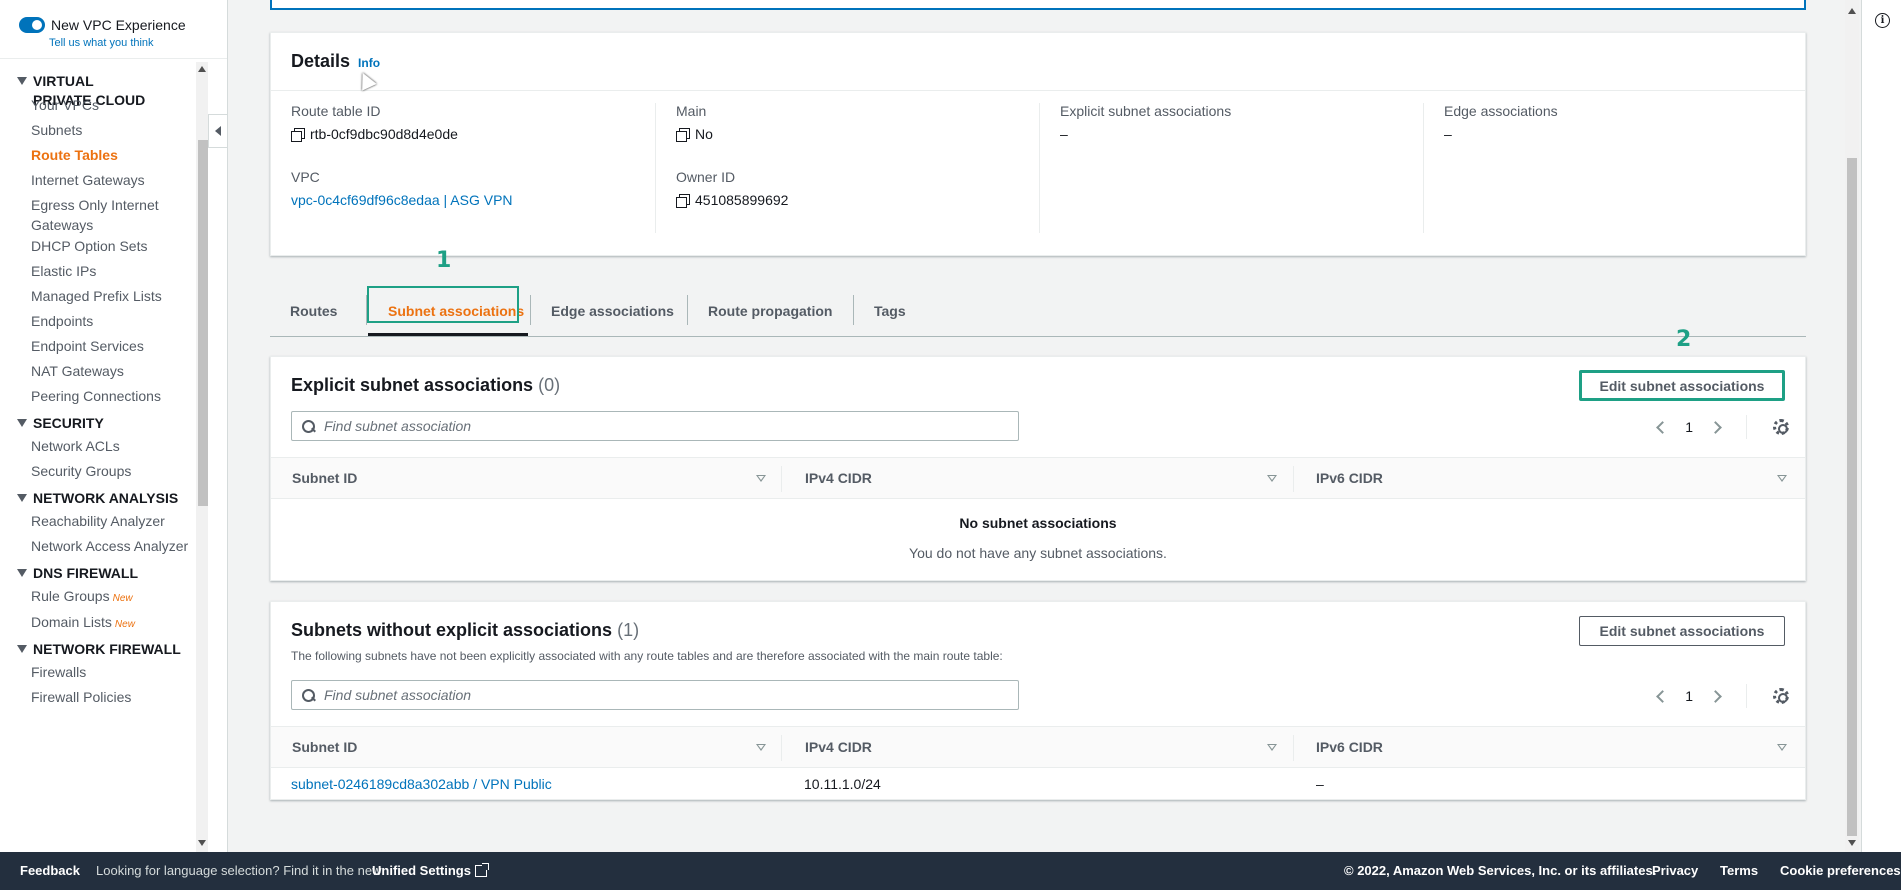 The width and height of the screenshot is (1901, 890). Describe the element at coordinates (88, 180) in the screenshot. I see `nav-item-internet-gateways: Internet Gateways` at that location.